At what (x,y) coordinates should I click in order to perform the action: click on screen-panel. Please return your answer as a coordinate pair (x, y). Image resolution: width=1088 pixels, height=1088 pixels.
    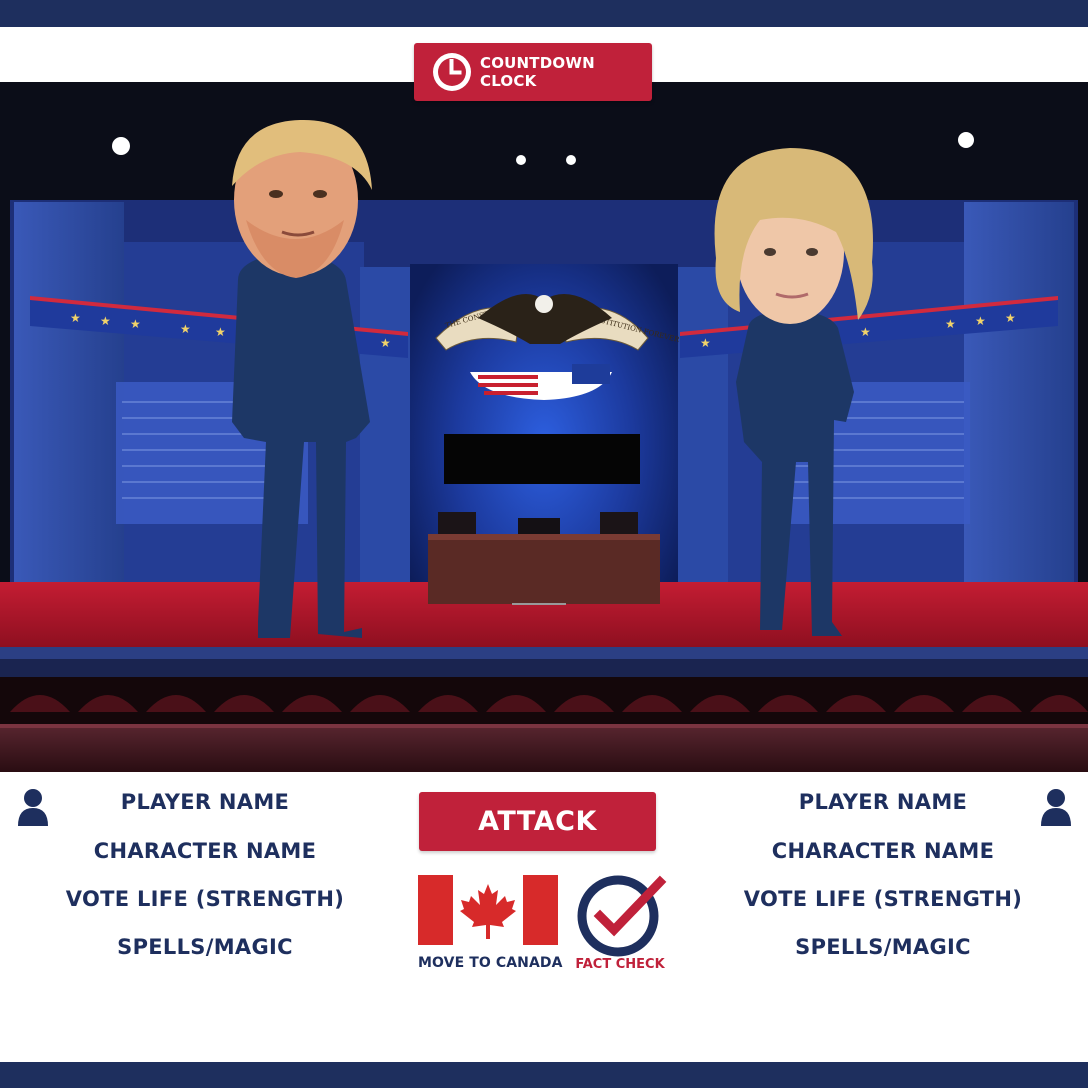
    Looking at the image, I should click on (542, 459).